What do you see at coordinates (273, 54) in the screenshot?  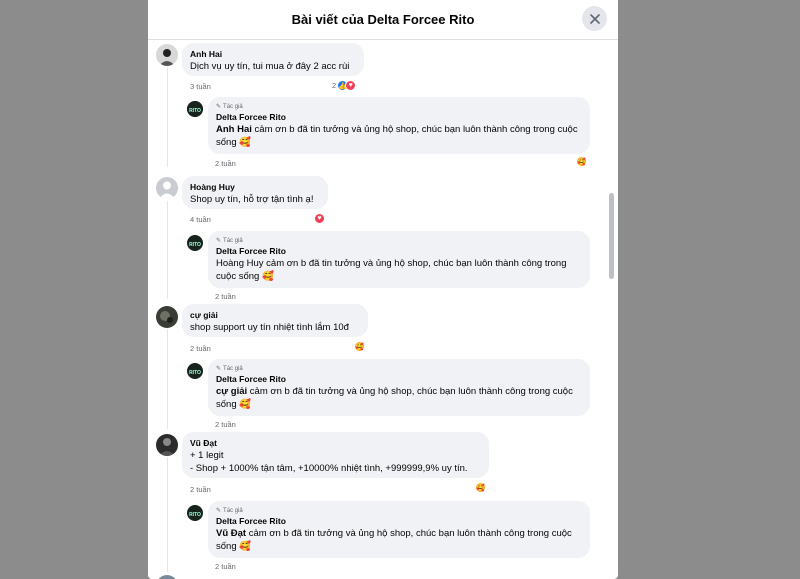 I see `commenter-name: Anh Hai` at bounding box center [273, 54].